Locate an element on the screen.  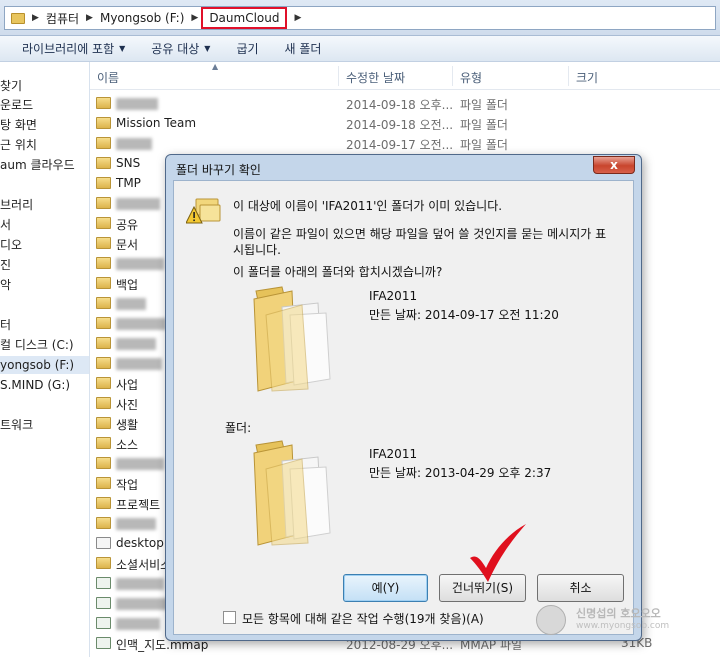
column-name: 이름 is located at coordinates (108, 77).